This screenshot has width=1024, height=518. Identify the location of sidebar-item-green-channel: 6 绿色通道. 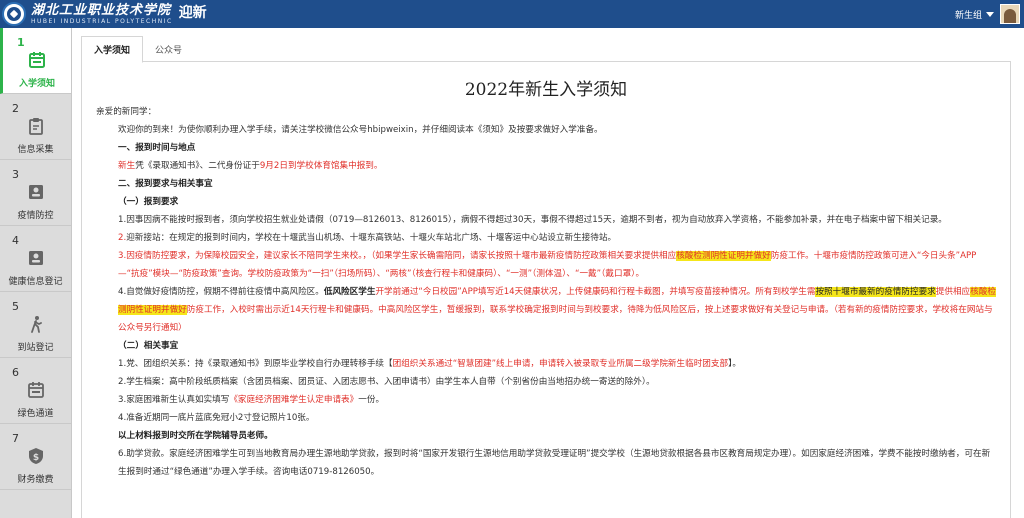
(35, 391).